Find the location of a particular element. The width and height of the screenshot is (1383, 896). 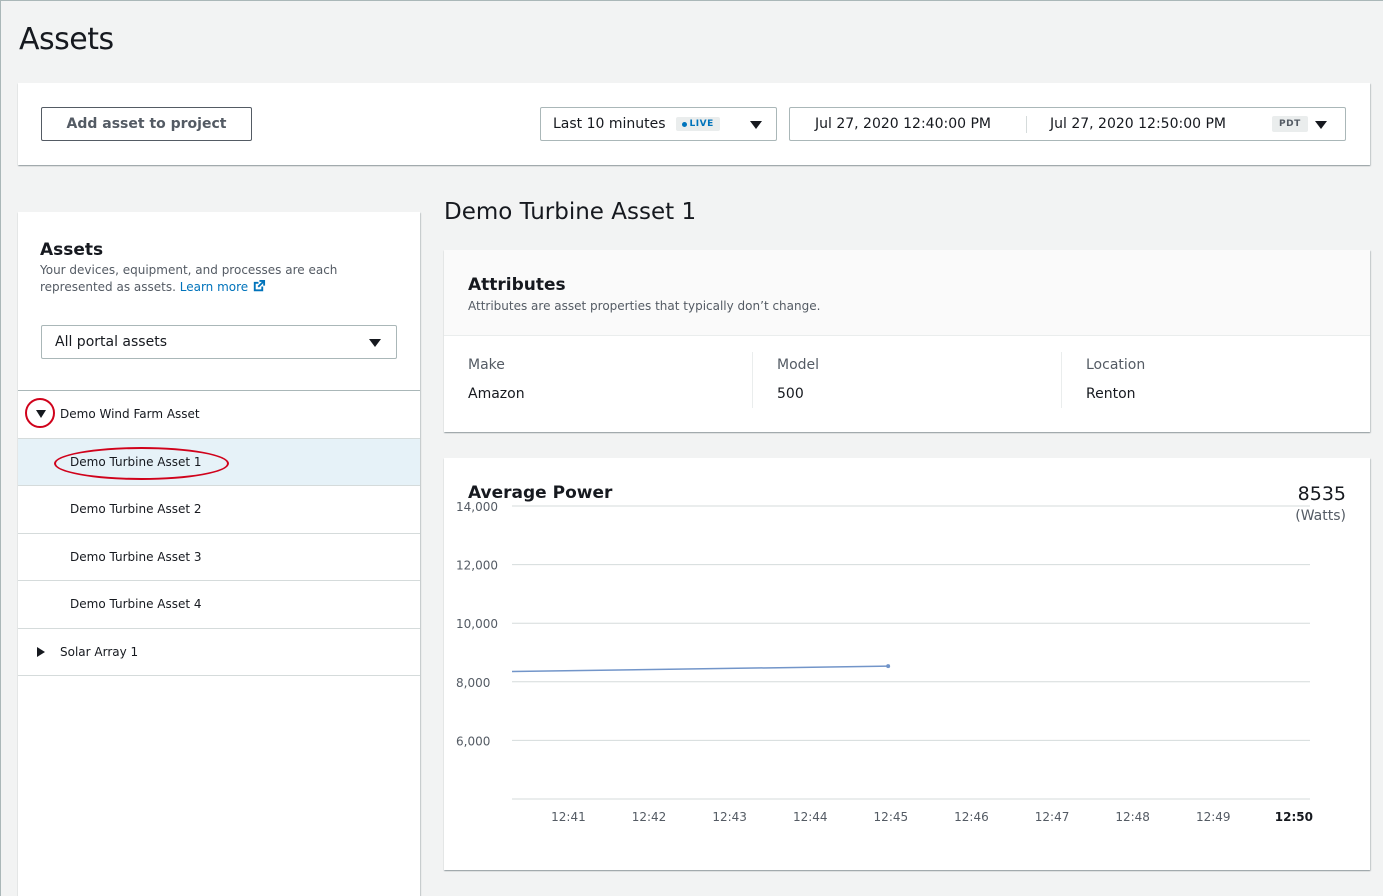

x-tick-label: 12:45 is located at coordinates (891, 817).